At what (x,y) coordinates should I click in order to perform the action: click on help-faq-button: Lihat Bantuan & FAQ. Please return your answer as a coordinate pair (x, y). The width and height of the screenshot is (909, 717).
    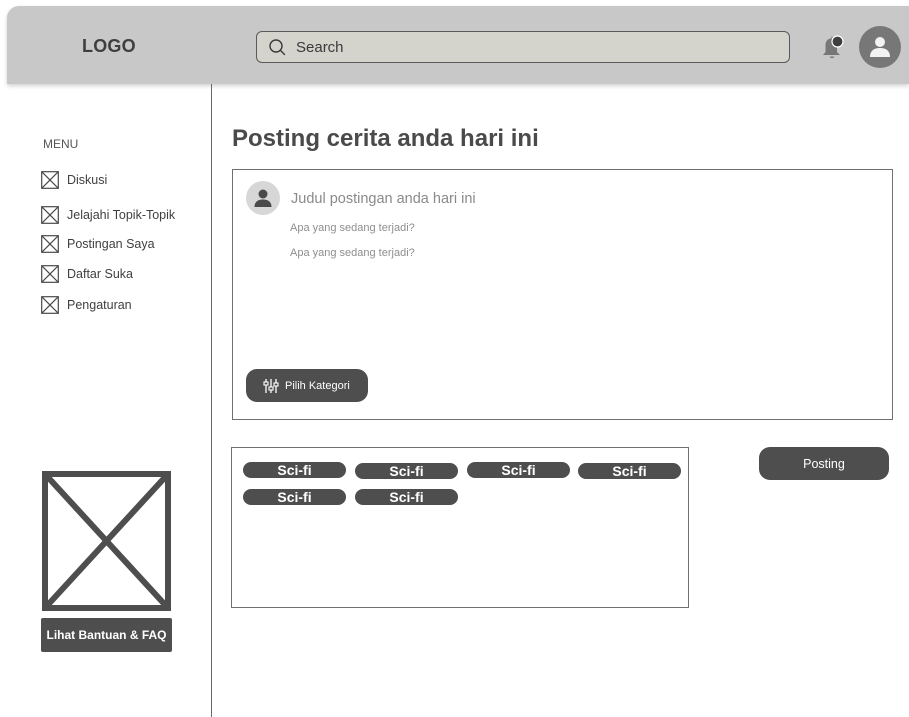
    Looking at the image, I should click on (106, 635).